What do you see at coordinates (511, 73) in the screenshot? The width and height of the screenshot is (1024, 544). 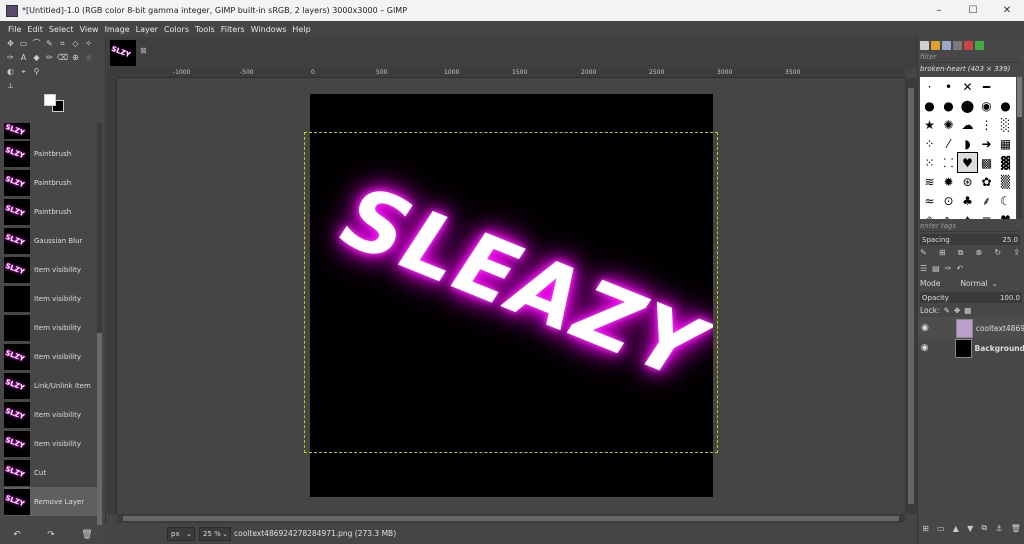 I see `horizontal-ruler: -1000 -500 0 500 1000 1500 2000 2500 3000 3500` at bounding box center [511, 73].